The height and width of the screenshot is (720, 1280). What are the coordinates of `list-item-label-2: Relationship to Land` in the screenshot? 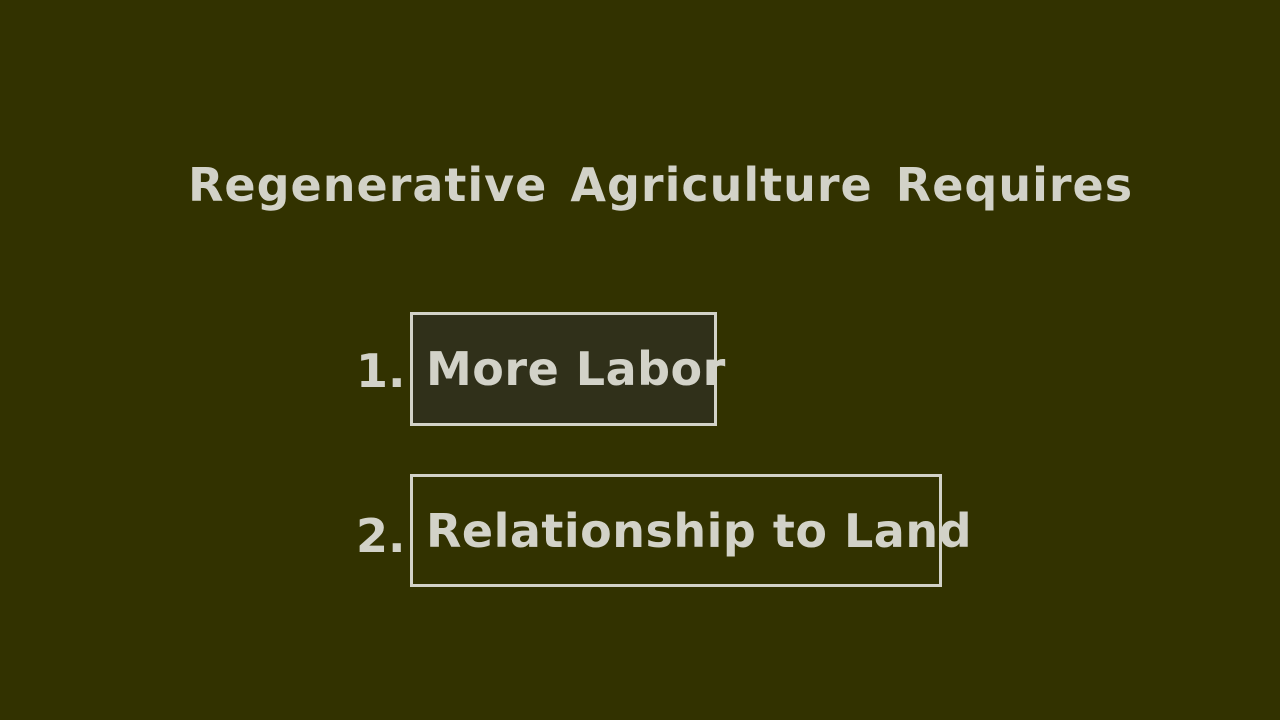 It's located at (699, 530).